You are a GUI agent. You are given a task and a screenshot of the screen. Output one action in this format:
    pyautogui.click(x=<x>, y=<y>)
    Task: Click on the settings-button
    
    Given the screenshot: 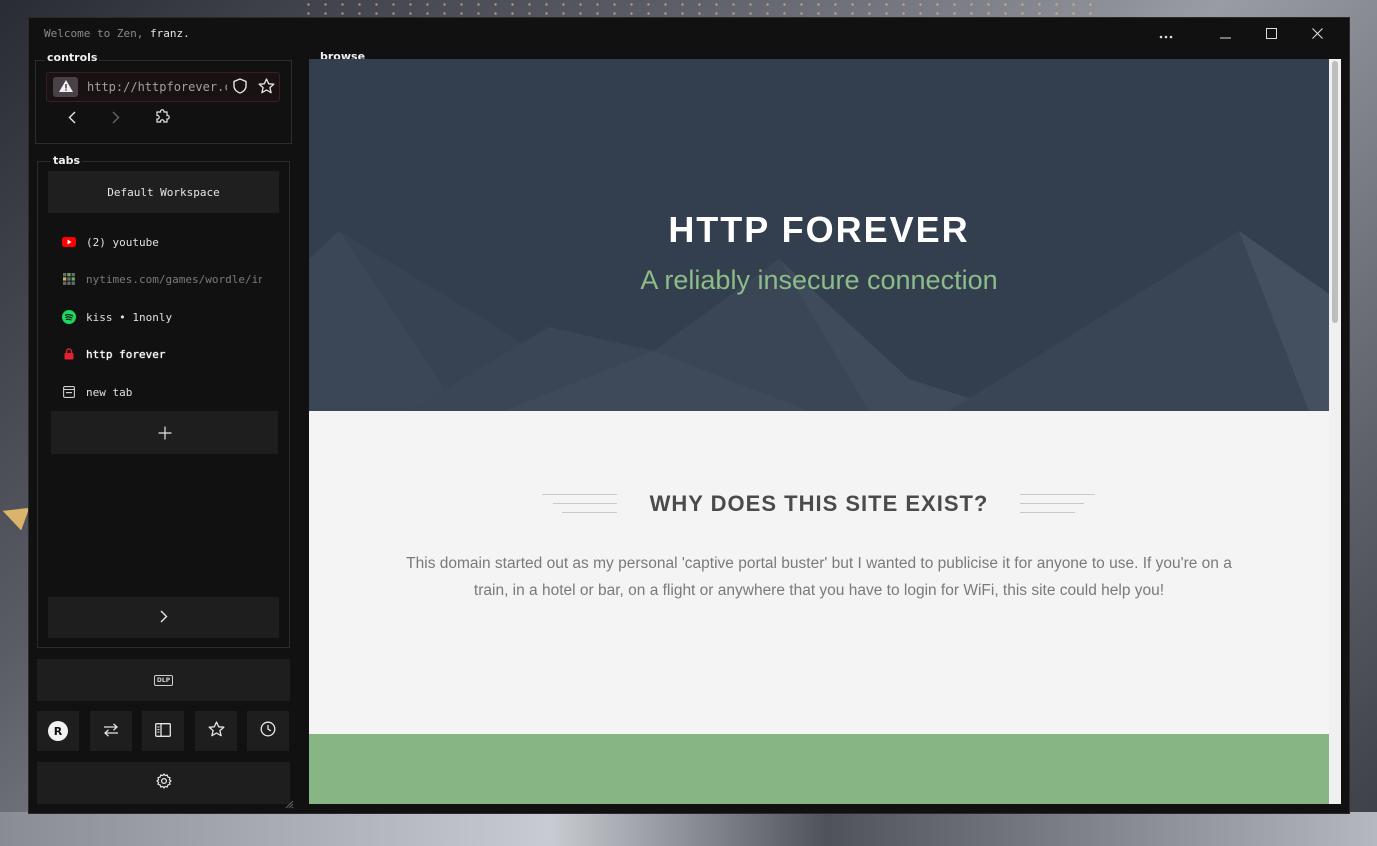 What is the action you would take?
    pyautogui.click(x=163, y=783)
    